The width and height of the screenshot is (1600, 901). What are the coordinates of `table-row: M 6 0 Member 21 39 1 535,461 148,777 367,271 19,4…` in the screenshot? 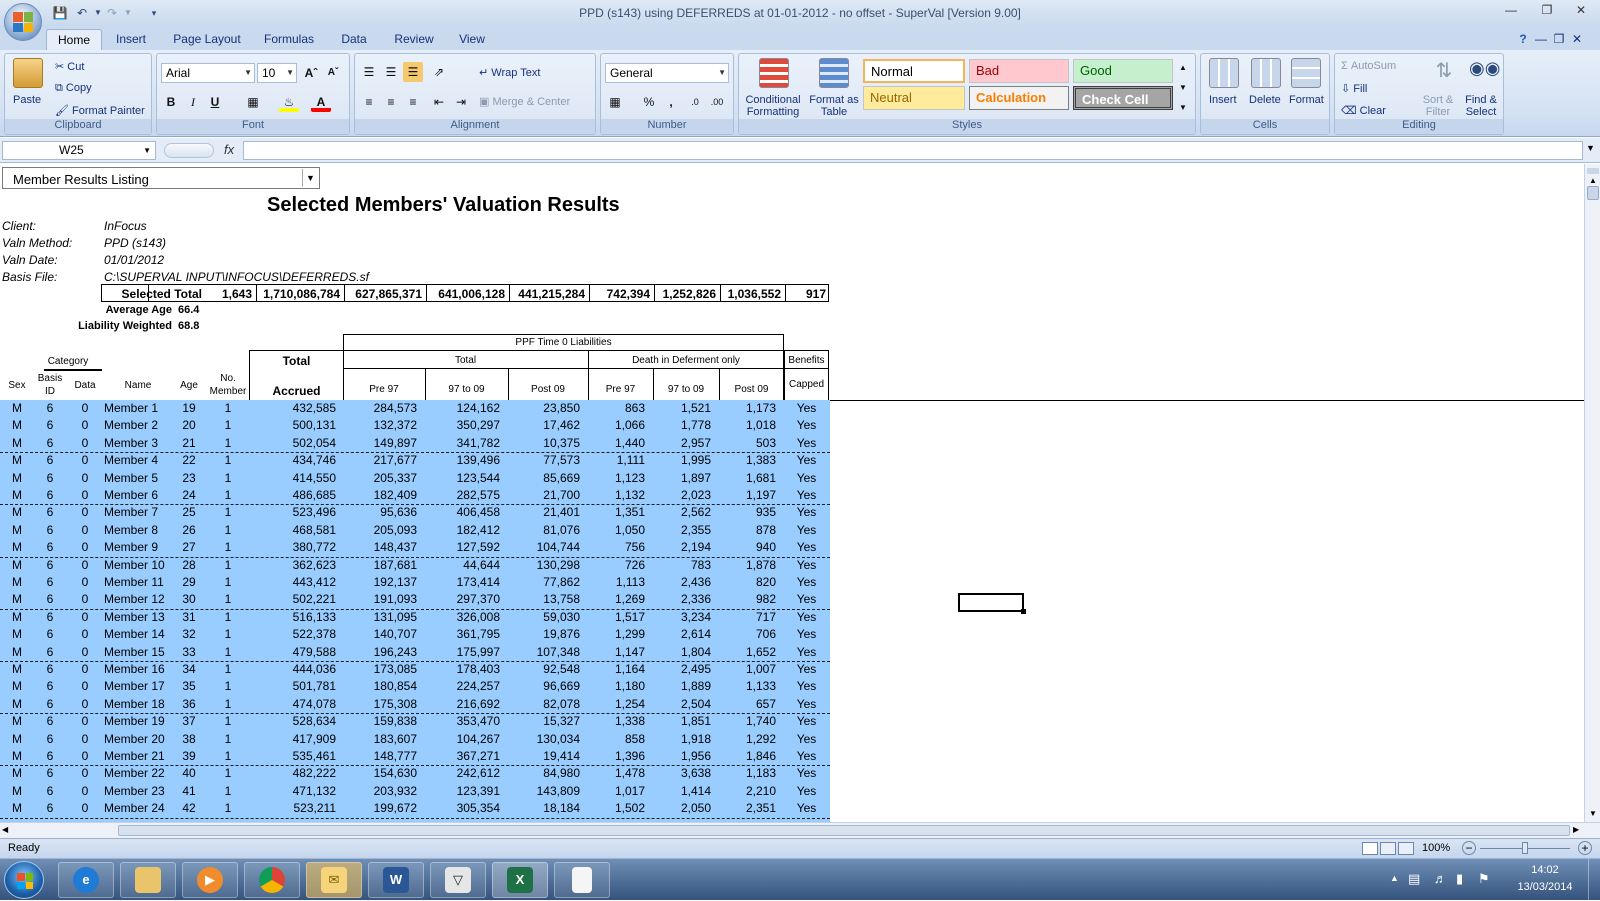 It's located at (415, 756).